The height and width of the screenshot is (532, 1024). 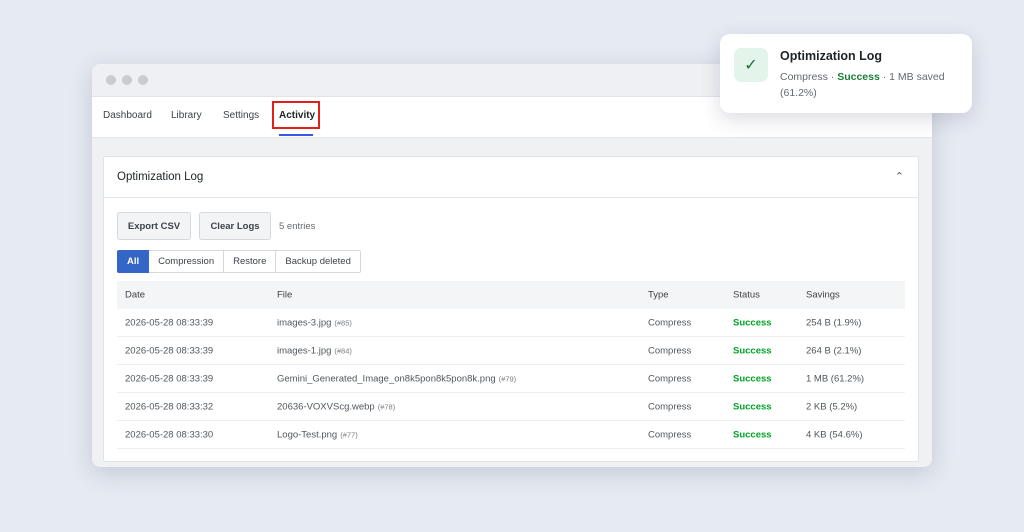 What do you see at coordinates (318, 261) in the screenshot?
I see `filter-backup-deleted: Backup deleted` at bounding box center [318, 261].